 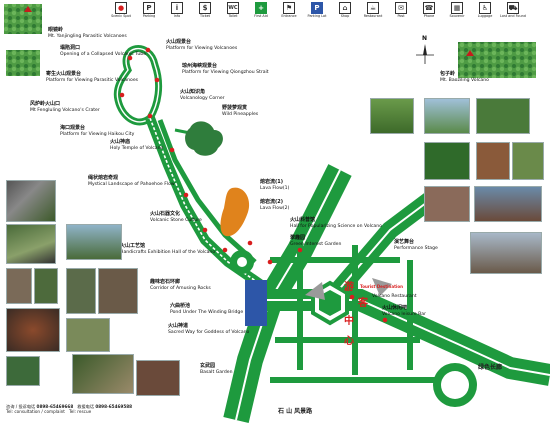 I want to click on phone-icon: ☎, so click(x=429, y=8).